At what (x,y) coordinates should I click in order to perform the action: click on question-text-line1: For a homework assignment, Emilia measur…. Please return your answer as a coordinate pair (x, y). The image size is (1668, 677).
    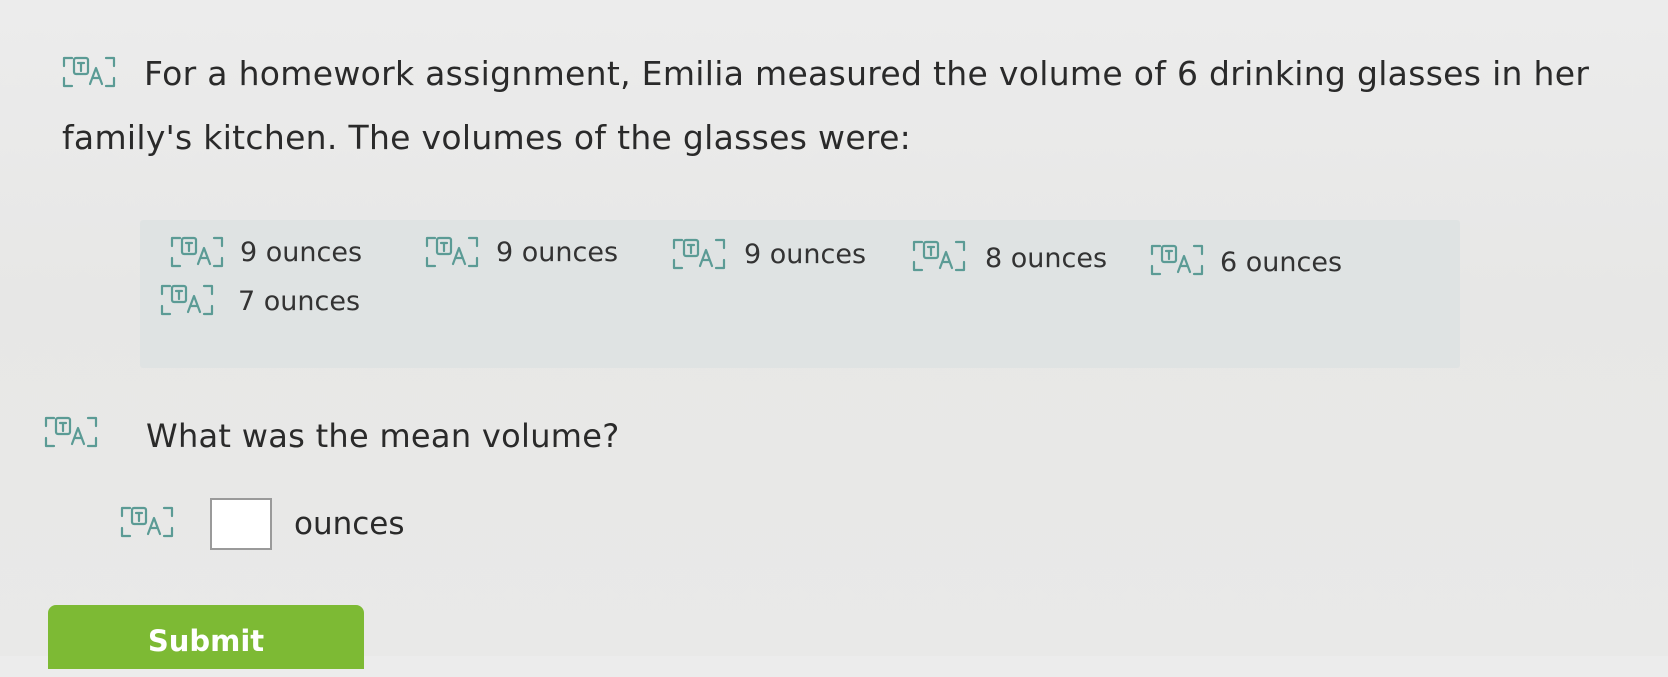
    Looking at the image, I should click on (867, 73).